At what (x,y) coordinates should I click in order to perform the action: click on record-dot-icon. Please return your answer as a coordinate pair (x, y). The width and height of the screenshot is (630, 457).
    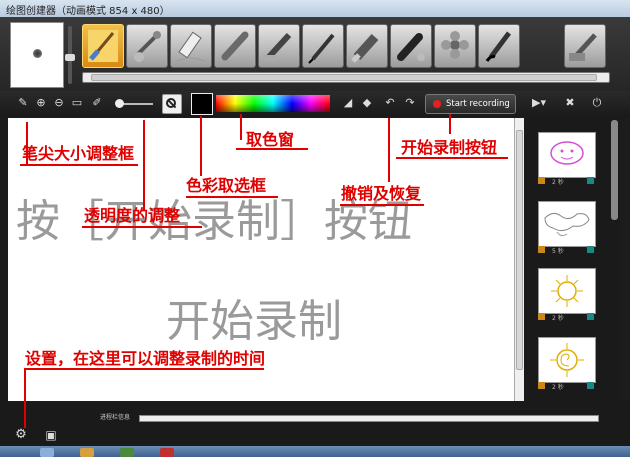
    Looking at the image, I should click on (437, 104).